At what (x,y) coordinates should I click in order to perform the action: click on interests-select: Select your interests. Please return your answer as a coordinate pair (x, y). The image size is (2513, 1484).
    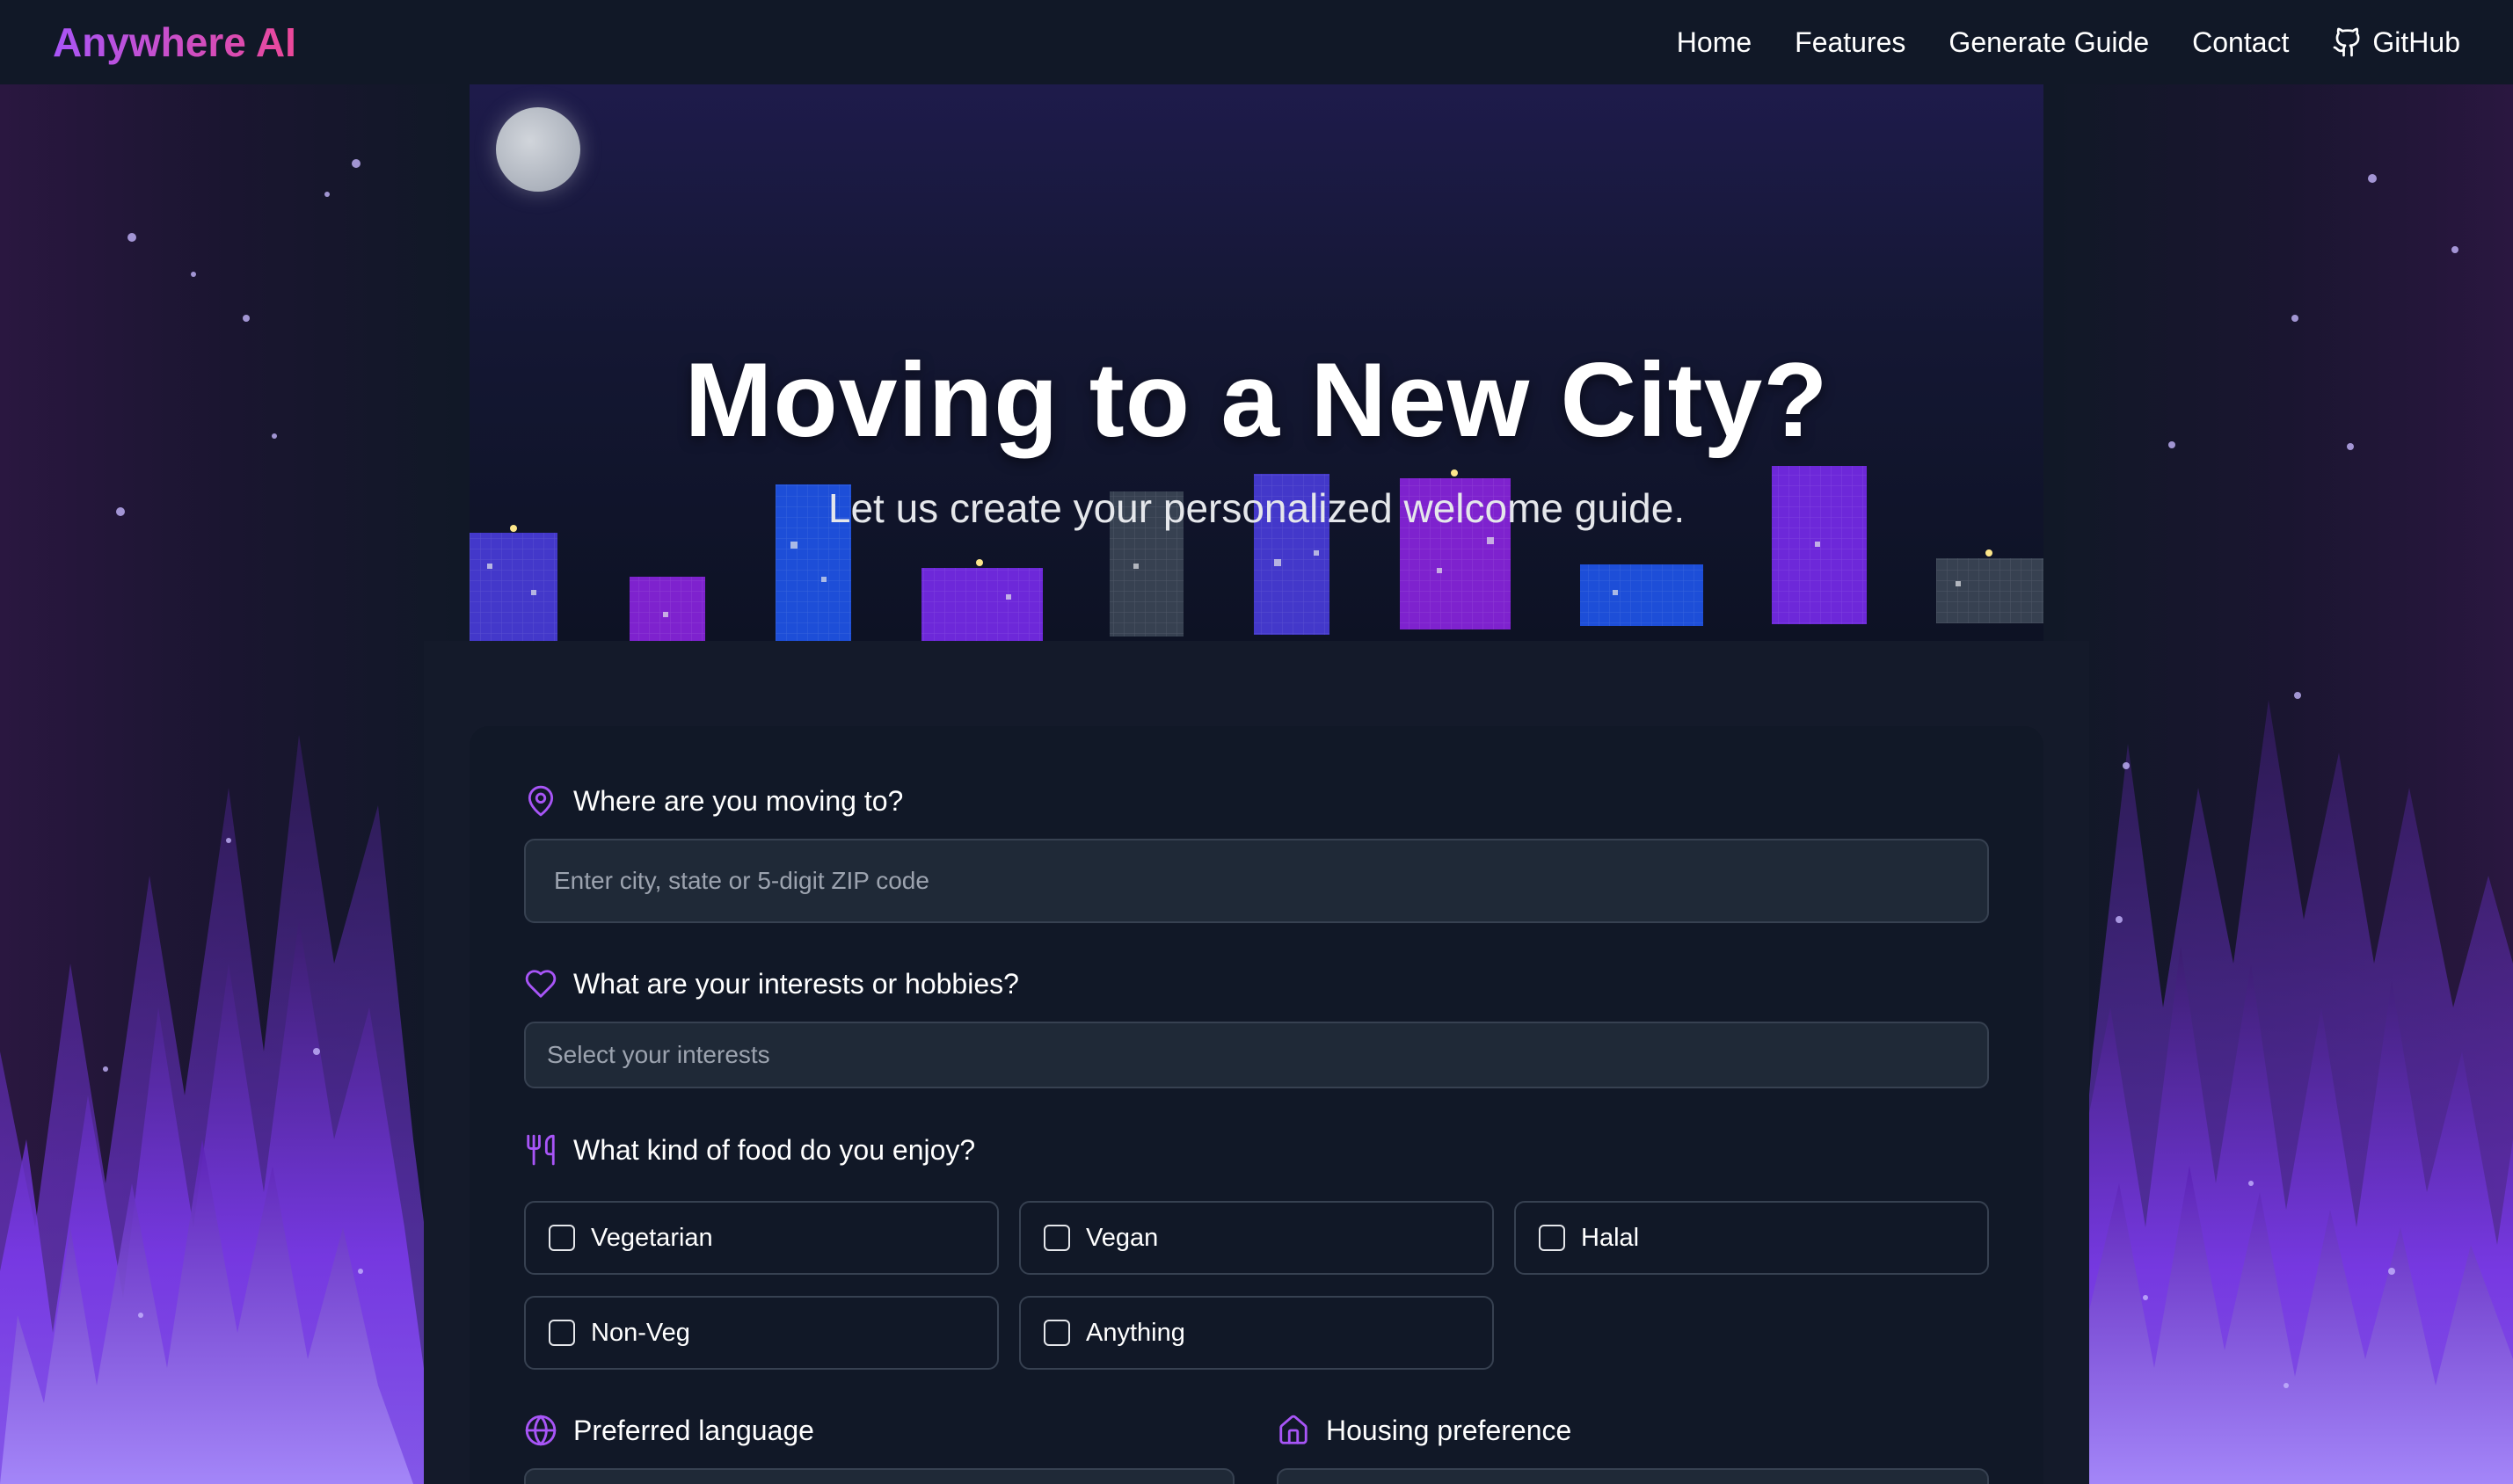
    Looking at the image, I should click on (1256, 1055).